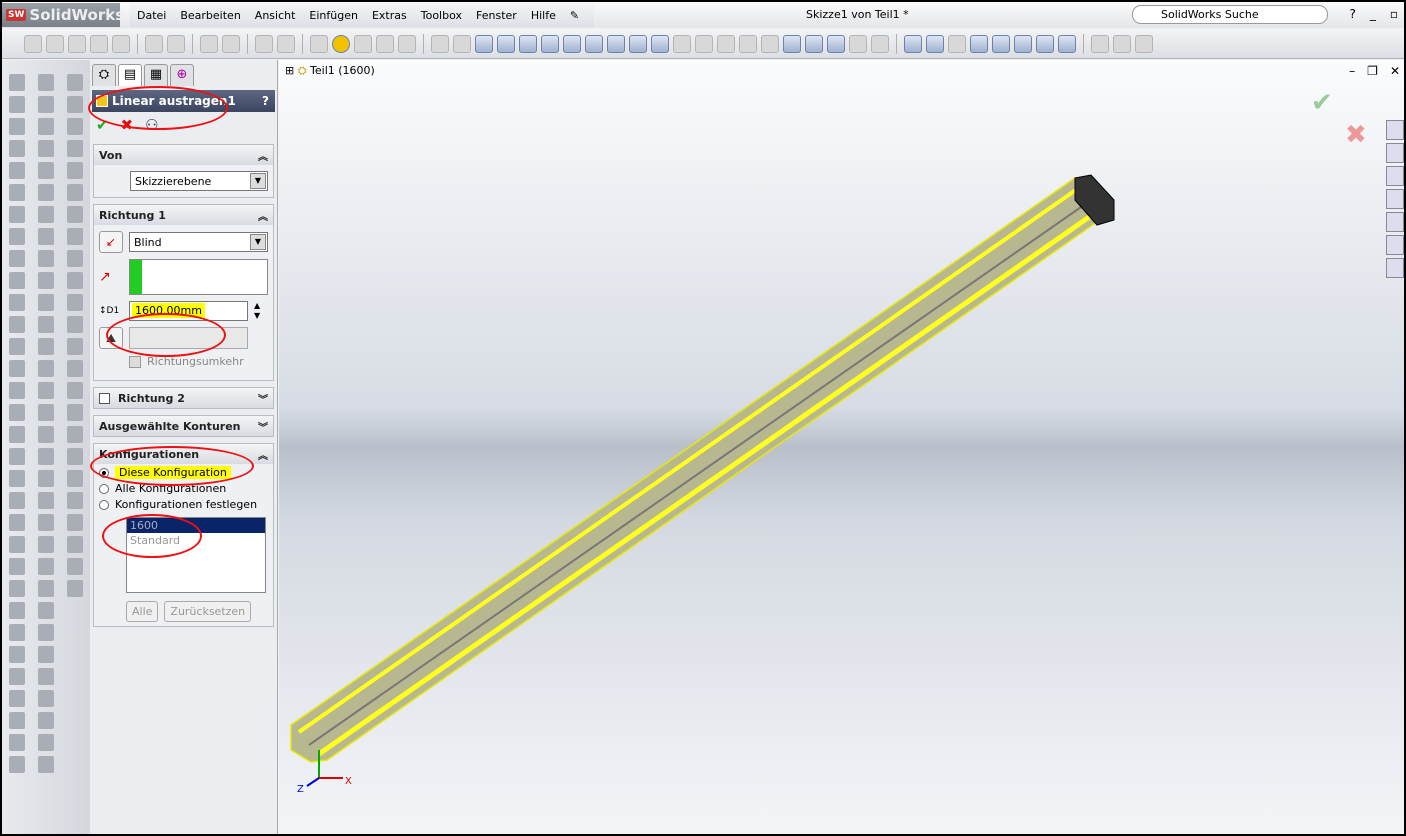 The image size is (1406, 836). I want to click on end-condition-select: Blind ▼, so click(198, 242).